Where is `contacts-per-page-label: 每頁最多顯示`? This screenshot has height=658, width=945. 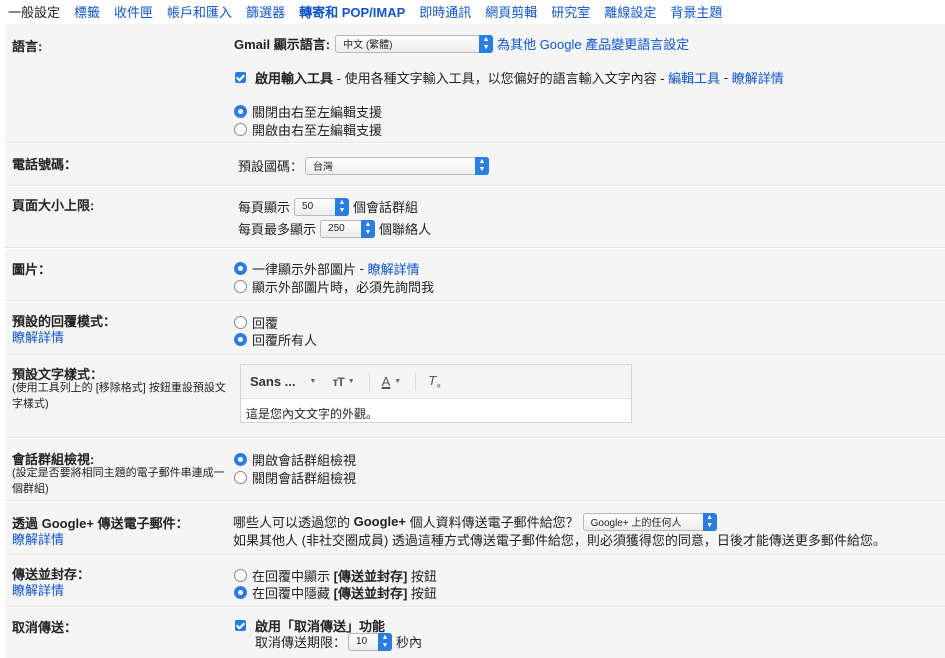
contacts-per-page-label: 每頁最多顯示 is located at coordinates (277, 229).